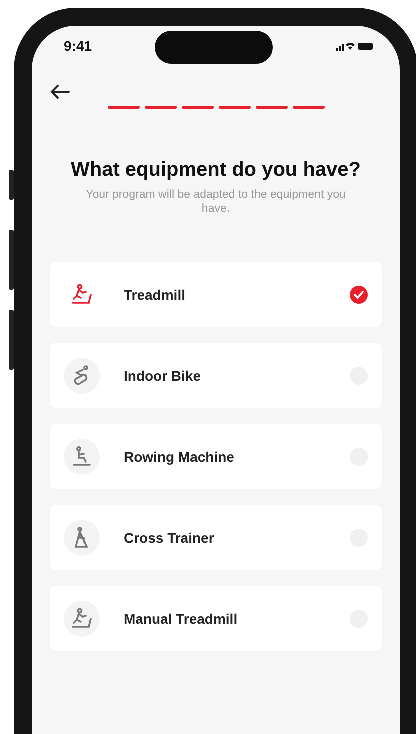 Image resolution: width=416 pixels, height=734 pixels. I want to click on equipment-option: Manual Treadmill, so click(216, 618).